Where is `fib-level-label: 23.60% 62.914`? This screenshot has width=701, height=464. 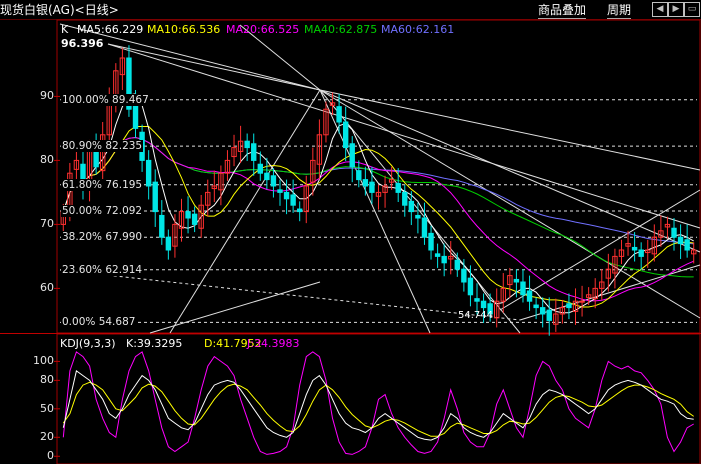 fib-level-label: 23.60% 62.914 is located at coordinates (102, 269).